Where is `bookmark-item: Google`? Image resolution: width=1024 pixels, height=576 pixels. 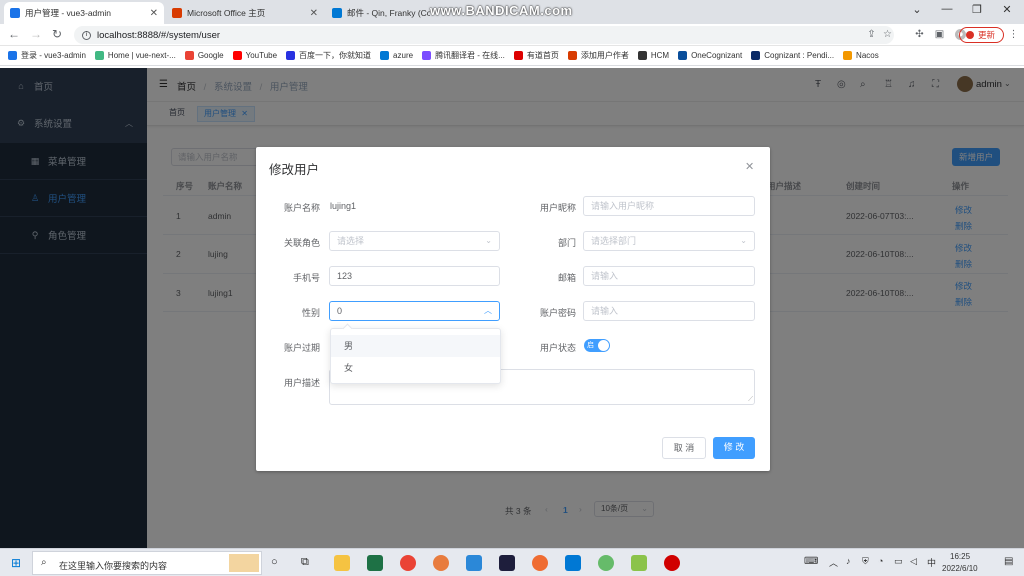
bookmark-item: Google is located at coordinates (204, 55).